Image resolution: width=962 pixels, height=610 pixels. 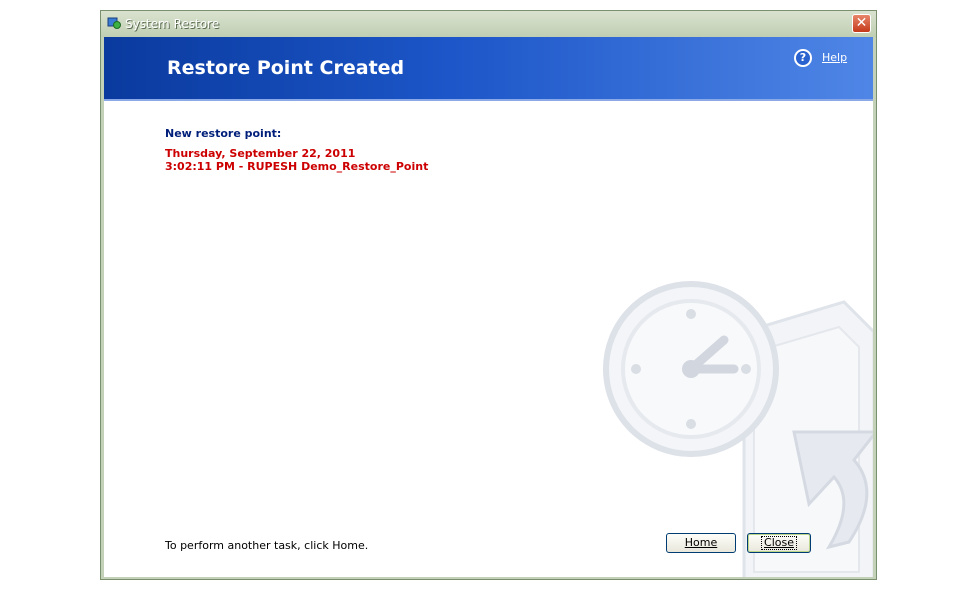 What do you see at coordinates (297, 166) in the screenshot?
I see `restore-point-detail: 3:02:11 PM - RUPESH Demo_Restore_Point` at bounding box center [297, 166].